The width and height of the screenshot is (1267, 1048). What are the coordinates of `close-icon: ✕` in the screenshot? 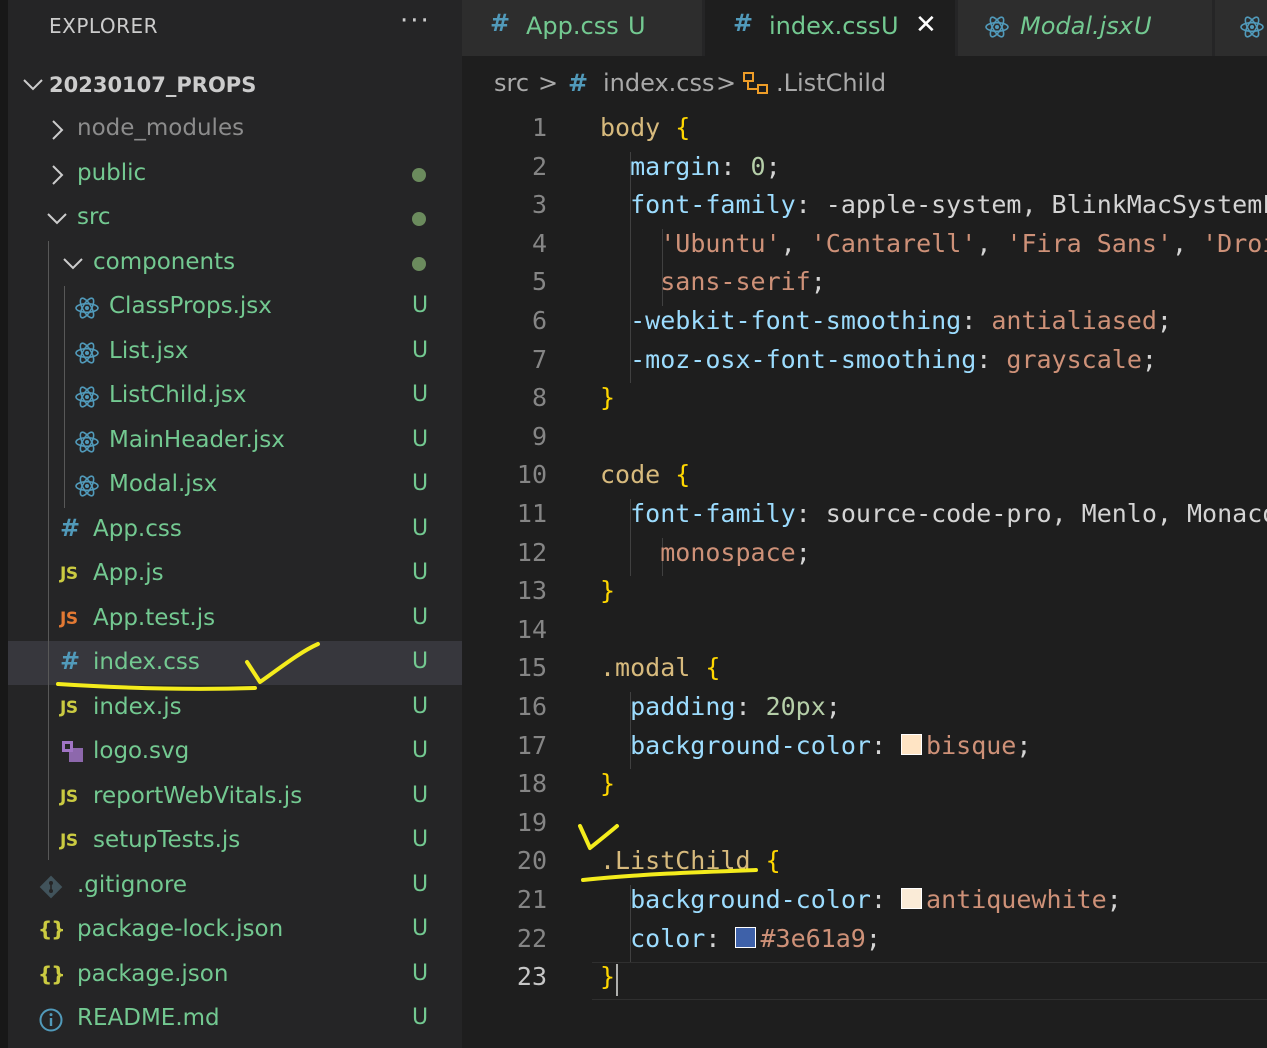 It's located at (926, 25).